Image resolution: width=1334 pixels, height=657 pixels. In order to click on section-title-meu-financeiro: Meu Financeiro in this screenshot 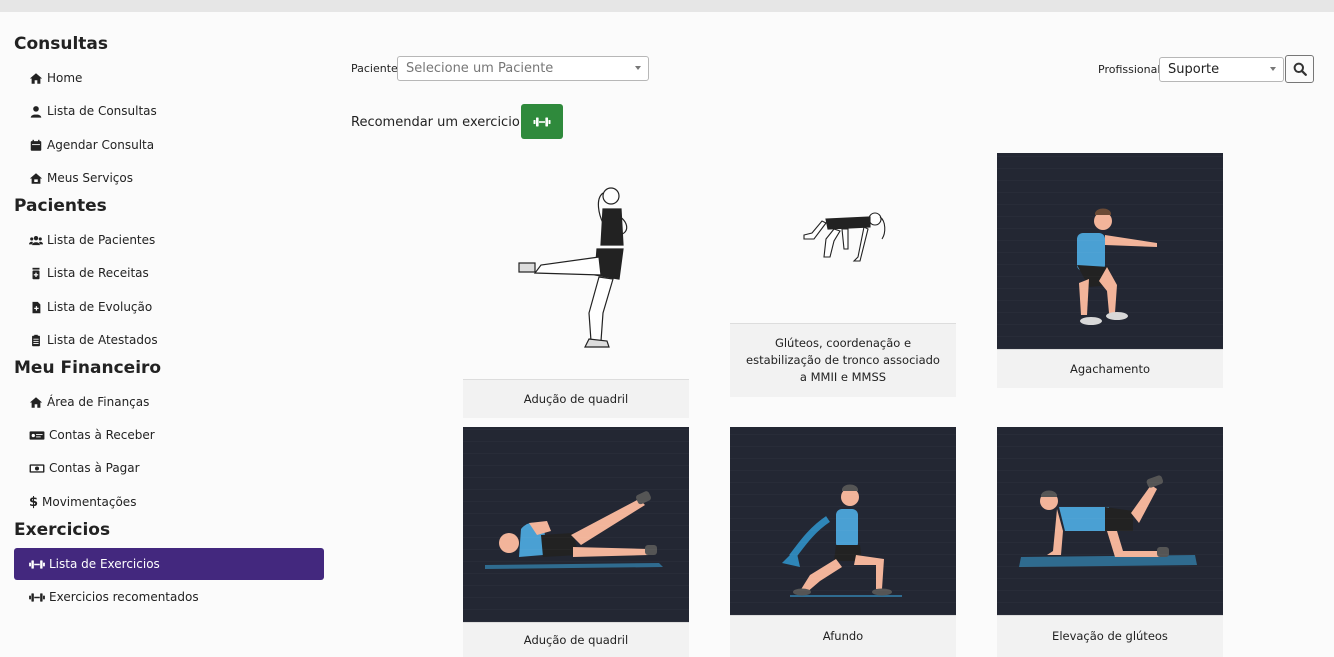, I will do `click(88, 368)`.